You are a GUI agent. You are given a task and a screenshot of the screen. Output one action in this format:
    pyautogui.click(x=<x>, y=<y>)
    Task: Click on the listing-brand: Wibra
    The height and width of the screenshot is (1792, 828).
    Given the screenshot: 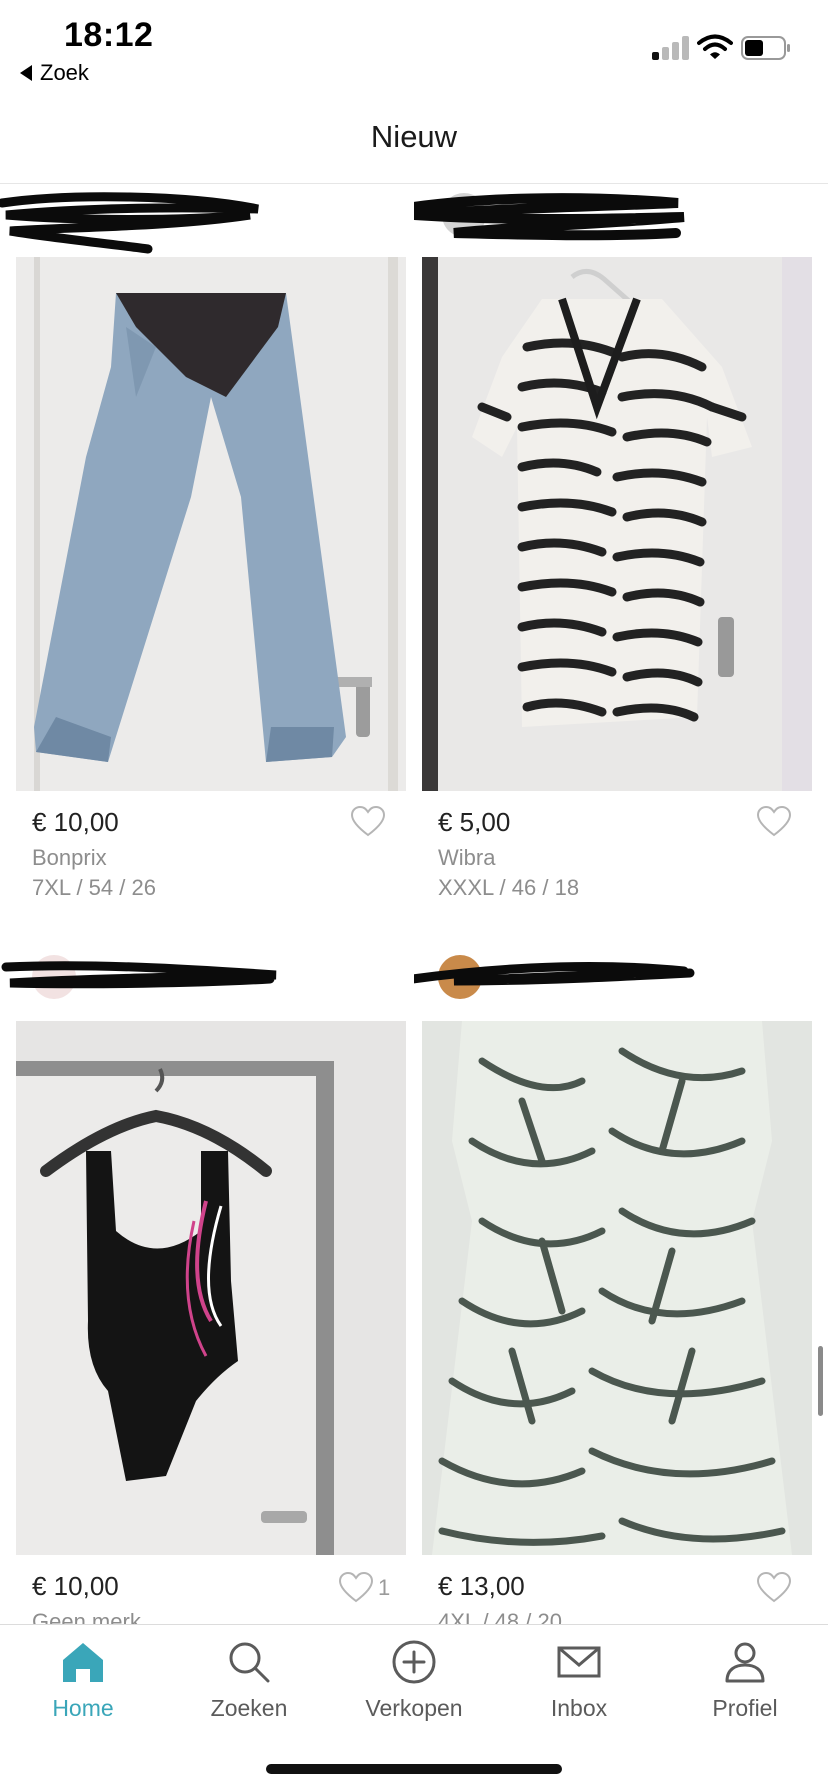 What is the action you would take?
    pyautogui.click(x=467, y=857)
    